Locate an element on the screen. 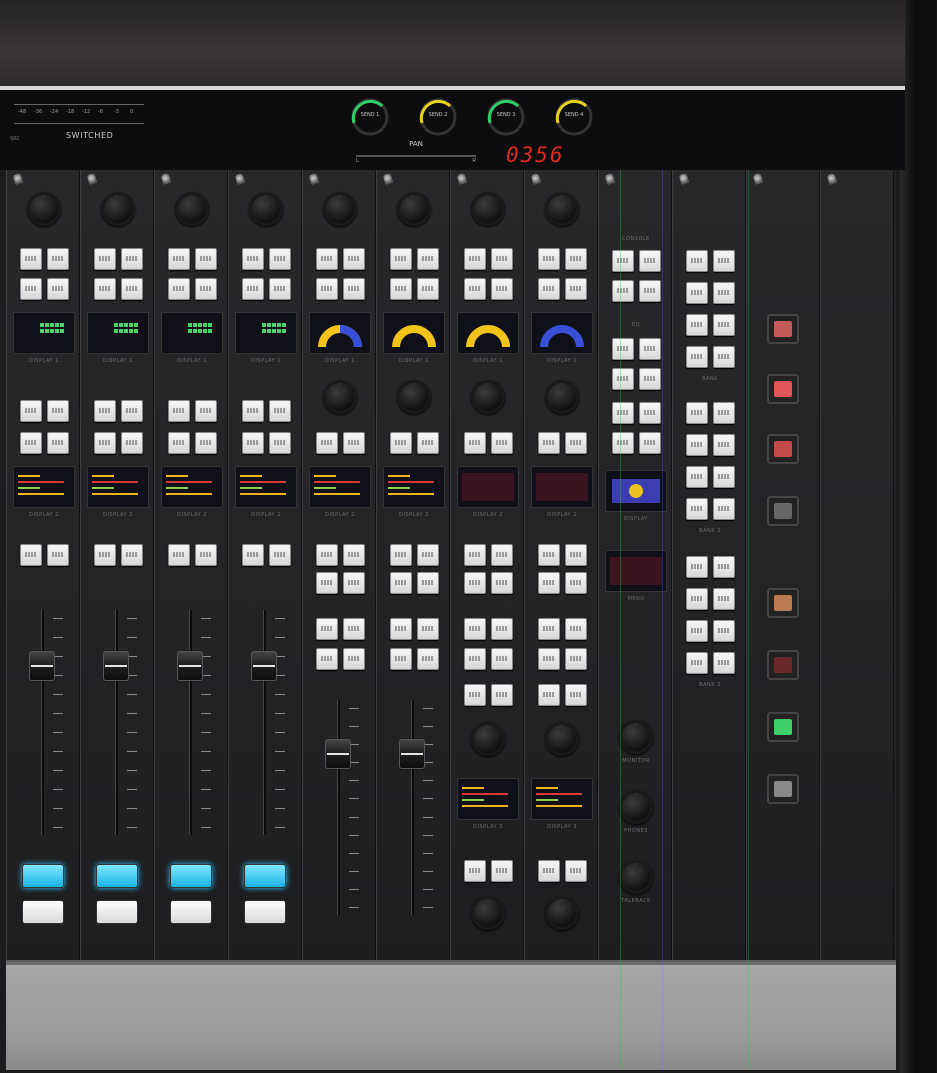 This screenshot has width=937, height=1073. tile-2-icon is located at coordinates (783, 389).